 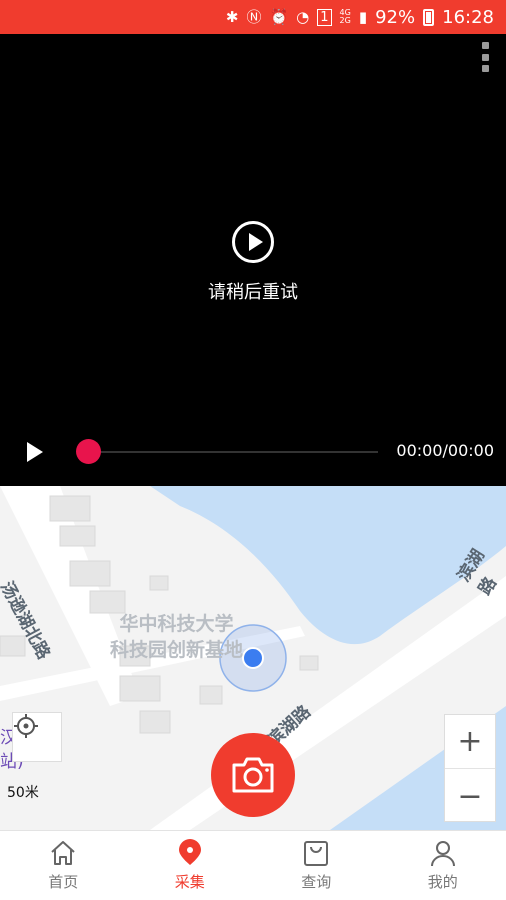 What do you see at coordinates (253, 292) in the screenshot?
I see `retry-message: 请稍后重试` at bounding box center [253, 292].